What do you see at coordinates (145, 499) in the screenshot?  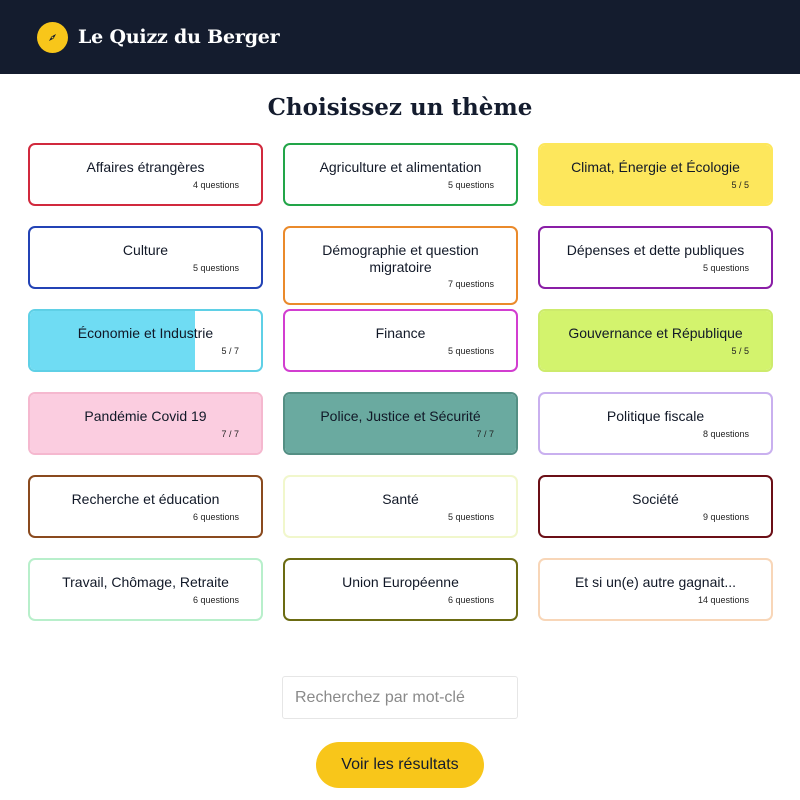 I see `theme-title: Recherche et éducation` at bounding box center [145, 499].